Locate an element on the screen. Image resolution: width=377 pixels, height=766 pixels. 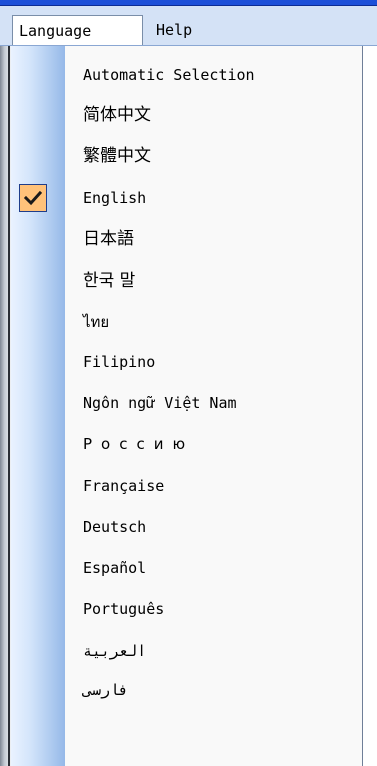
menu-item-label: Português is located at coordinates (124, 609).